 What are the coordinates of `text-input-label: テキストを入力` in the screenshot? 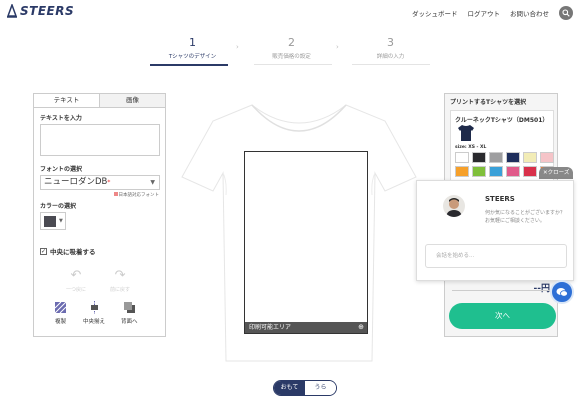 It's located at (61, 118).